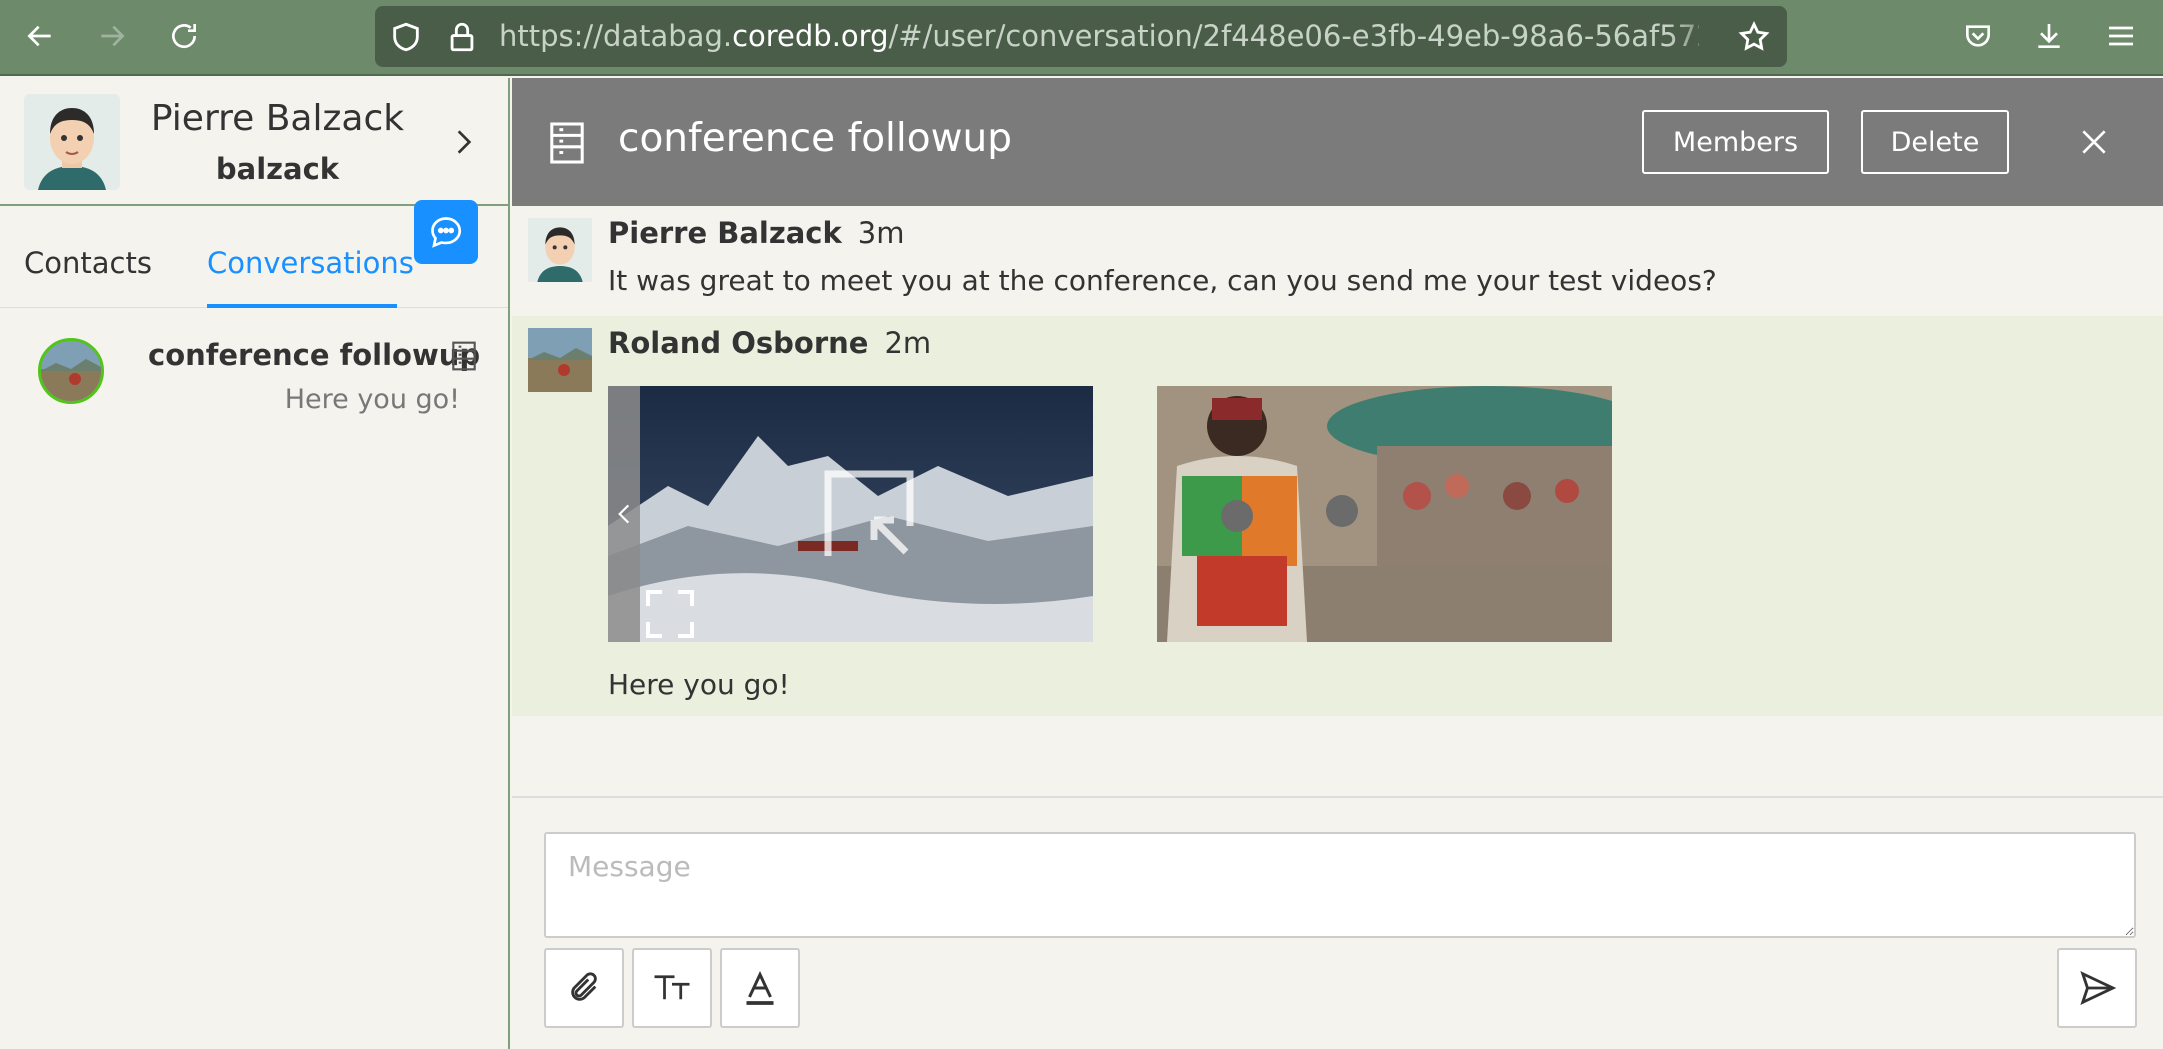 The image size is (2163, 1049). What do you see at coordinates (1978, 36) in the screenshot?
I see `pocket-icon` at bounding box center [1978, 36].